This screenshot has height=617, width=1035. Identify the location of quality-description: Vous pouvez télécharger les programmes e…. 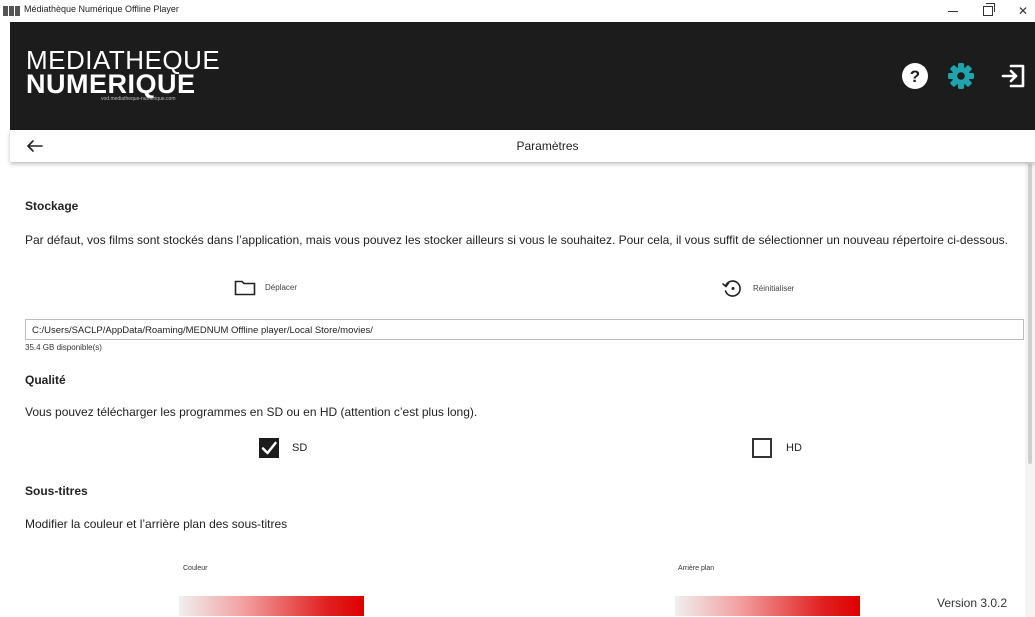
(251, 412).